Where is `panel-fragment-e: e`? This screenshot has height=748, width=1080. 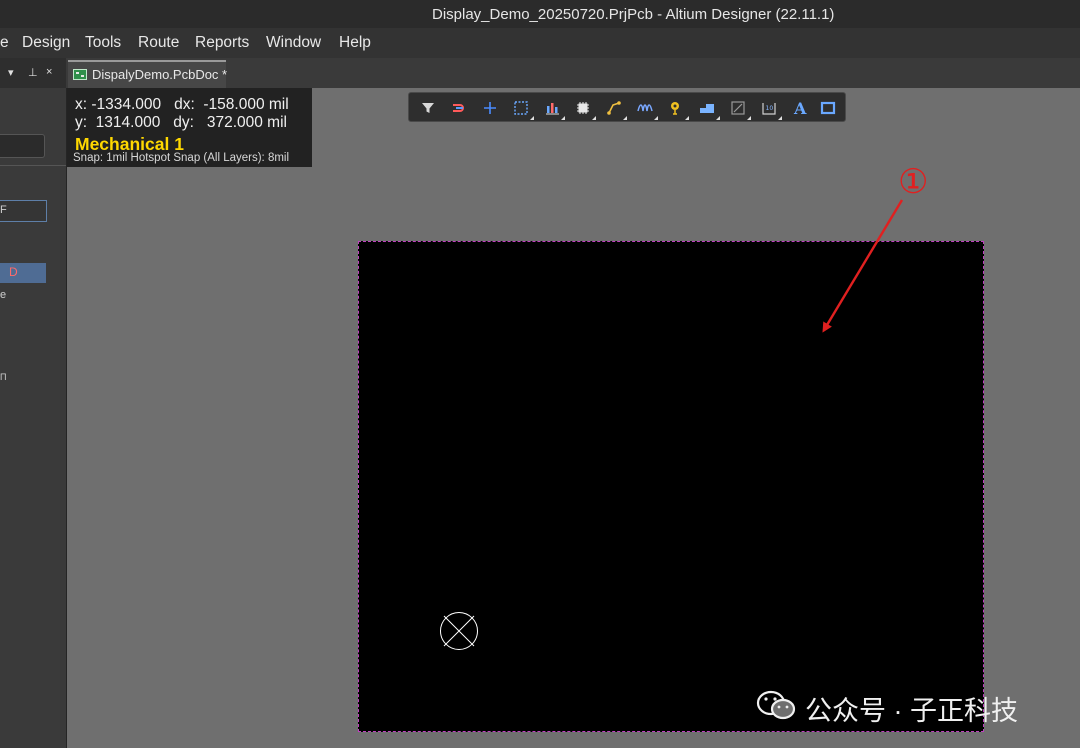
panel-fragment-e: e is located at coordinates (3, 295).